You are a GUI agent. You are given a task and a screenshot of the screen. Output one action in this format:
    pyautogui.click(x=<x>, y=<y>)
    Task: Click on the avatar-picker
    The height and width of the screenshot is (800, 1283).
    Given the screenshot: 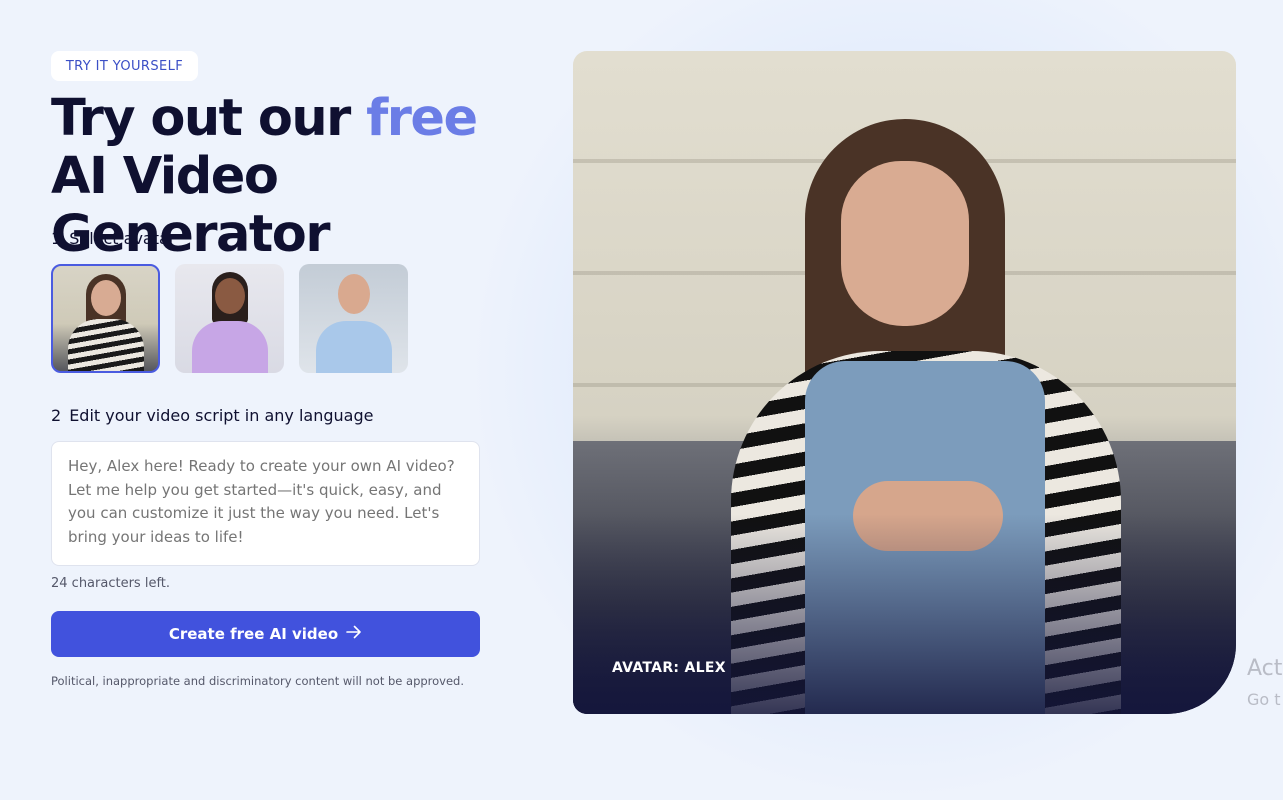 What is the action you would take?
    pyautogui.click(x=229, y=318)
    